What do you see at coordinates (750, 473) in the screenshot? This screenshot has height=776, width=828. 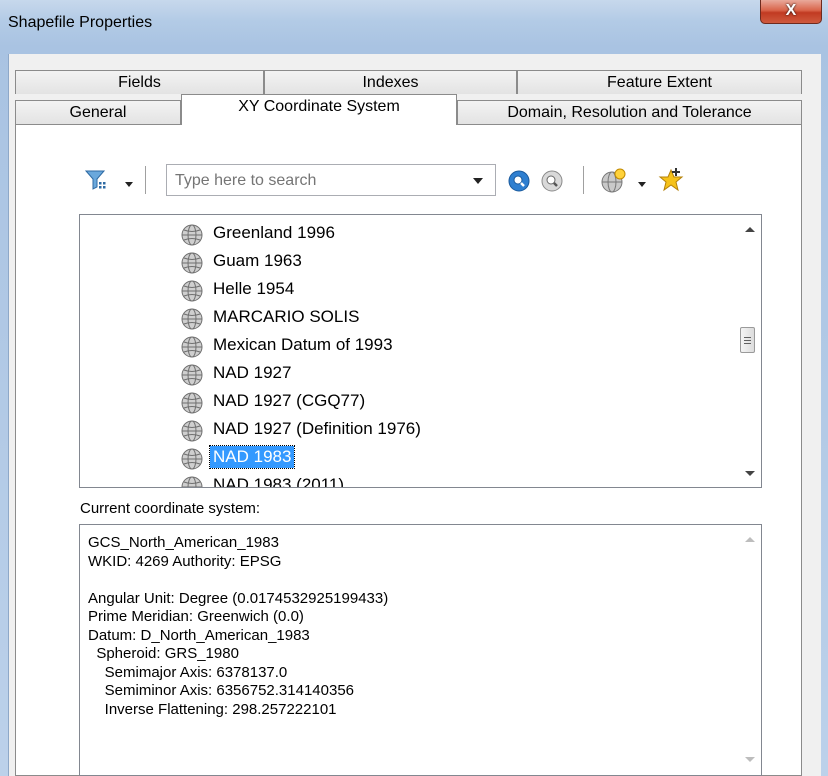 I see `scroll-down-icon` at bounding box center [750, 473].